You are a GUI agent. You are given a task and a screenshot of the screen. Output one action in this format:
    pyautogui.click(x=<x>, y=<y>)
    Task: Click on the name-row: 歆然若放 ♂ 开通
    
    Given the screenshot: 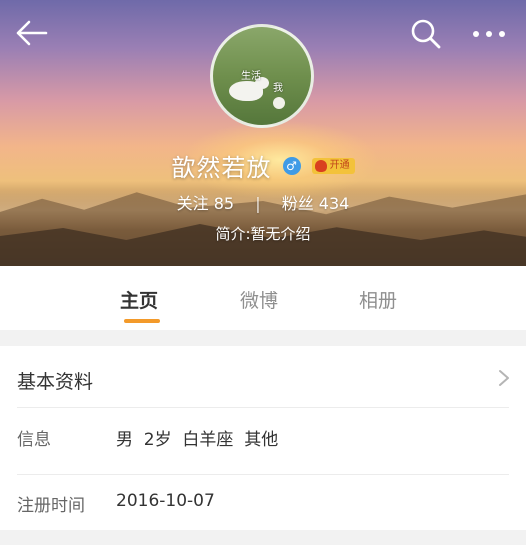 What is the action you would take?
    pyautogui.click(x=263, y=165)
    